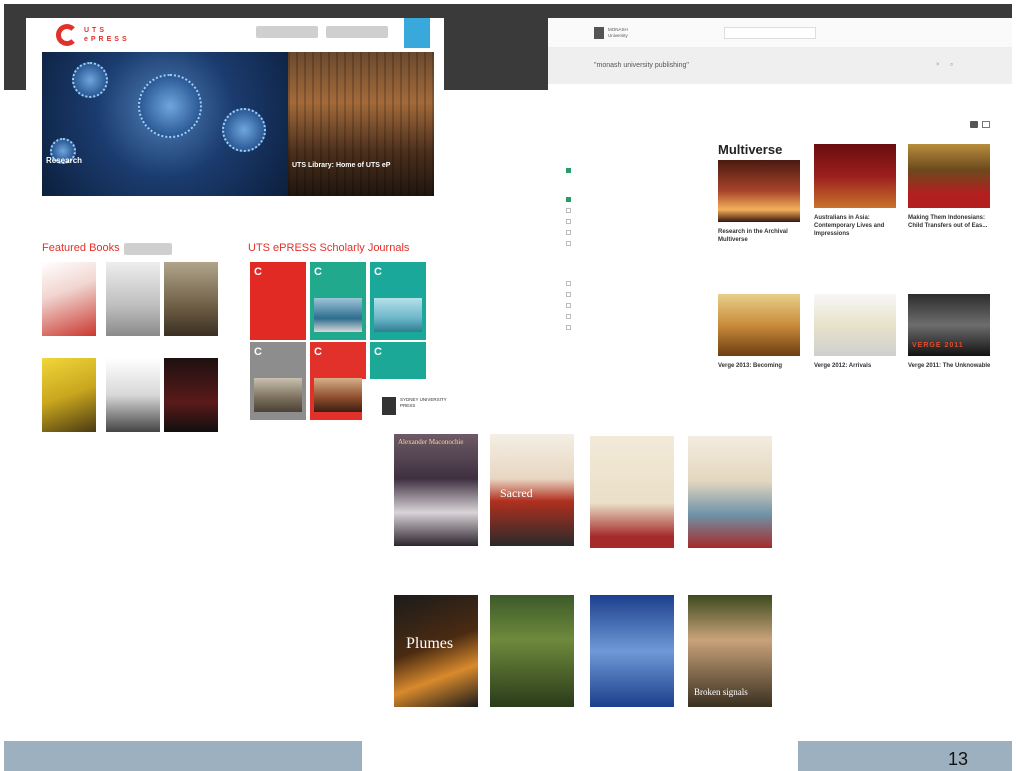 This screenshot has width=1016, height=771. Describe the element at coordinates (636, 141) in the screenshot. I see `monash-filter-row` at that location.